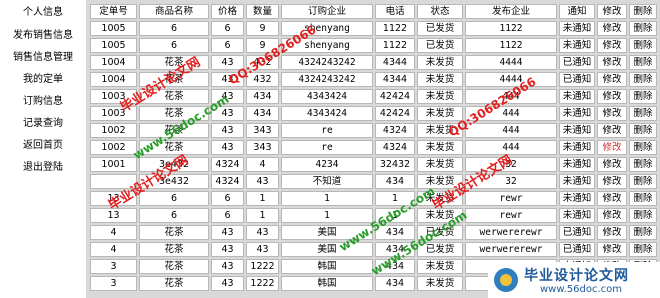 This screenshot has width=660, height=298. I want to click on publishing-company-cell: 1122, so click(511, 28).